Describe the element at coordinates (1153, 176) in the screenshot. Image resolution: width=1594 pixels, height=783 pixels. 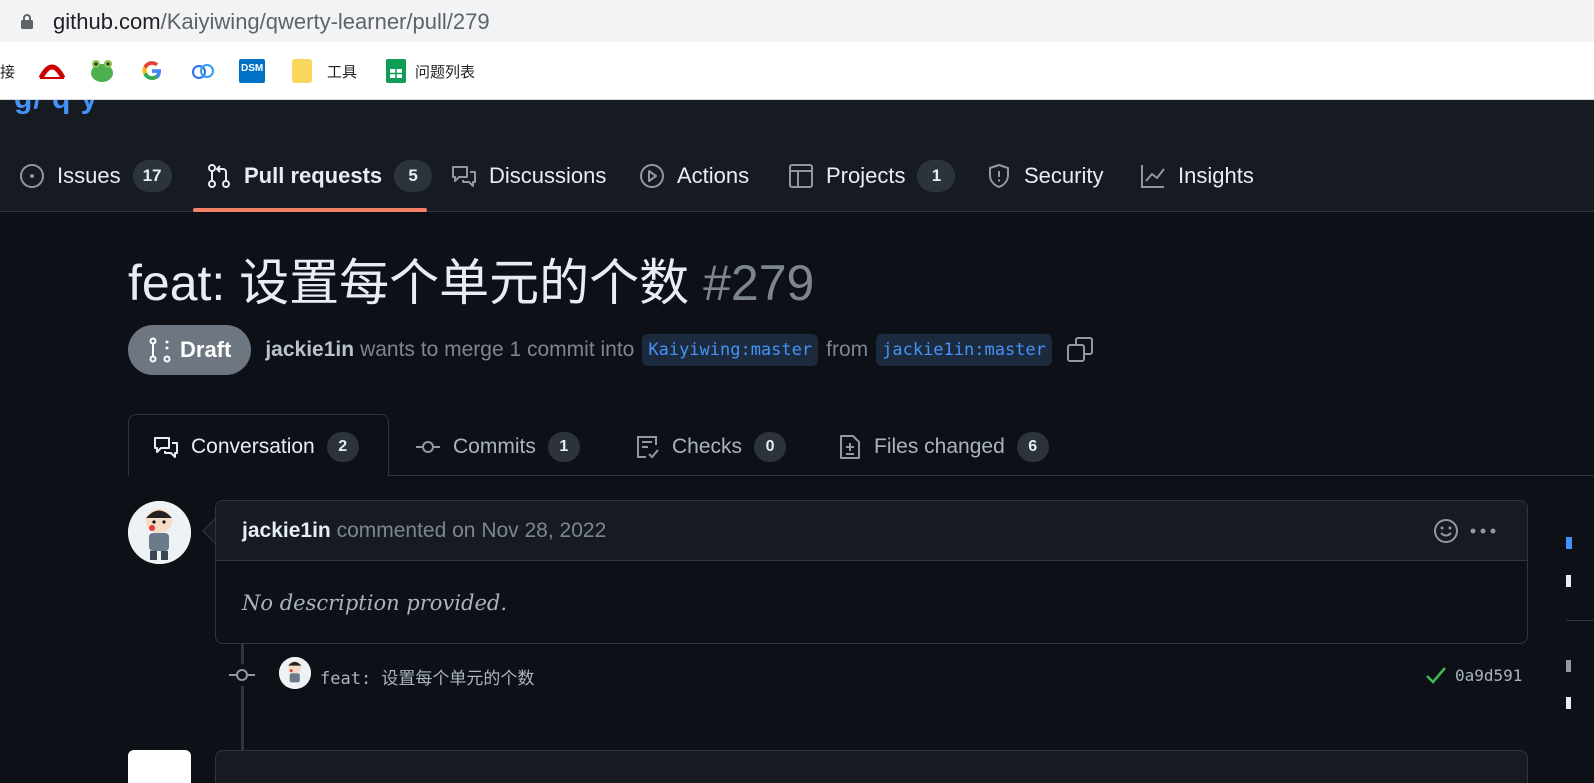
I see `graph-icon` at that location.